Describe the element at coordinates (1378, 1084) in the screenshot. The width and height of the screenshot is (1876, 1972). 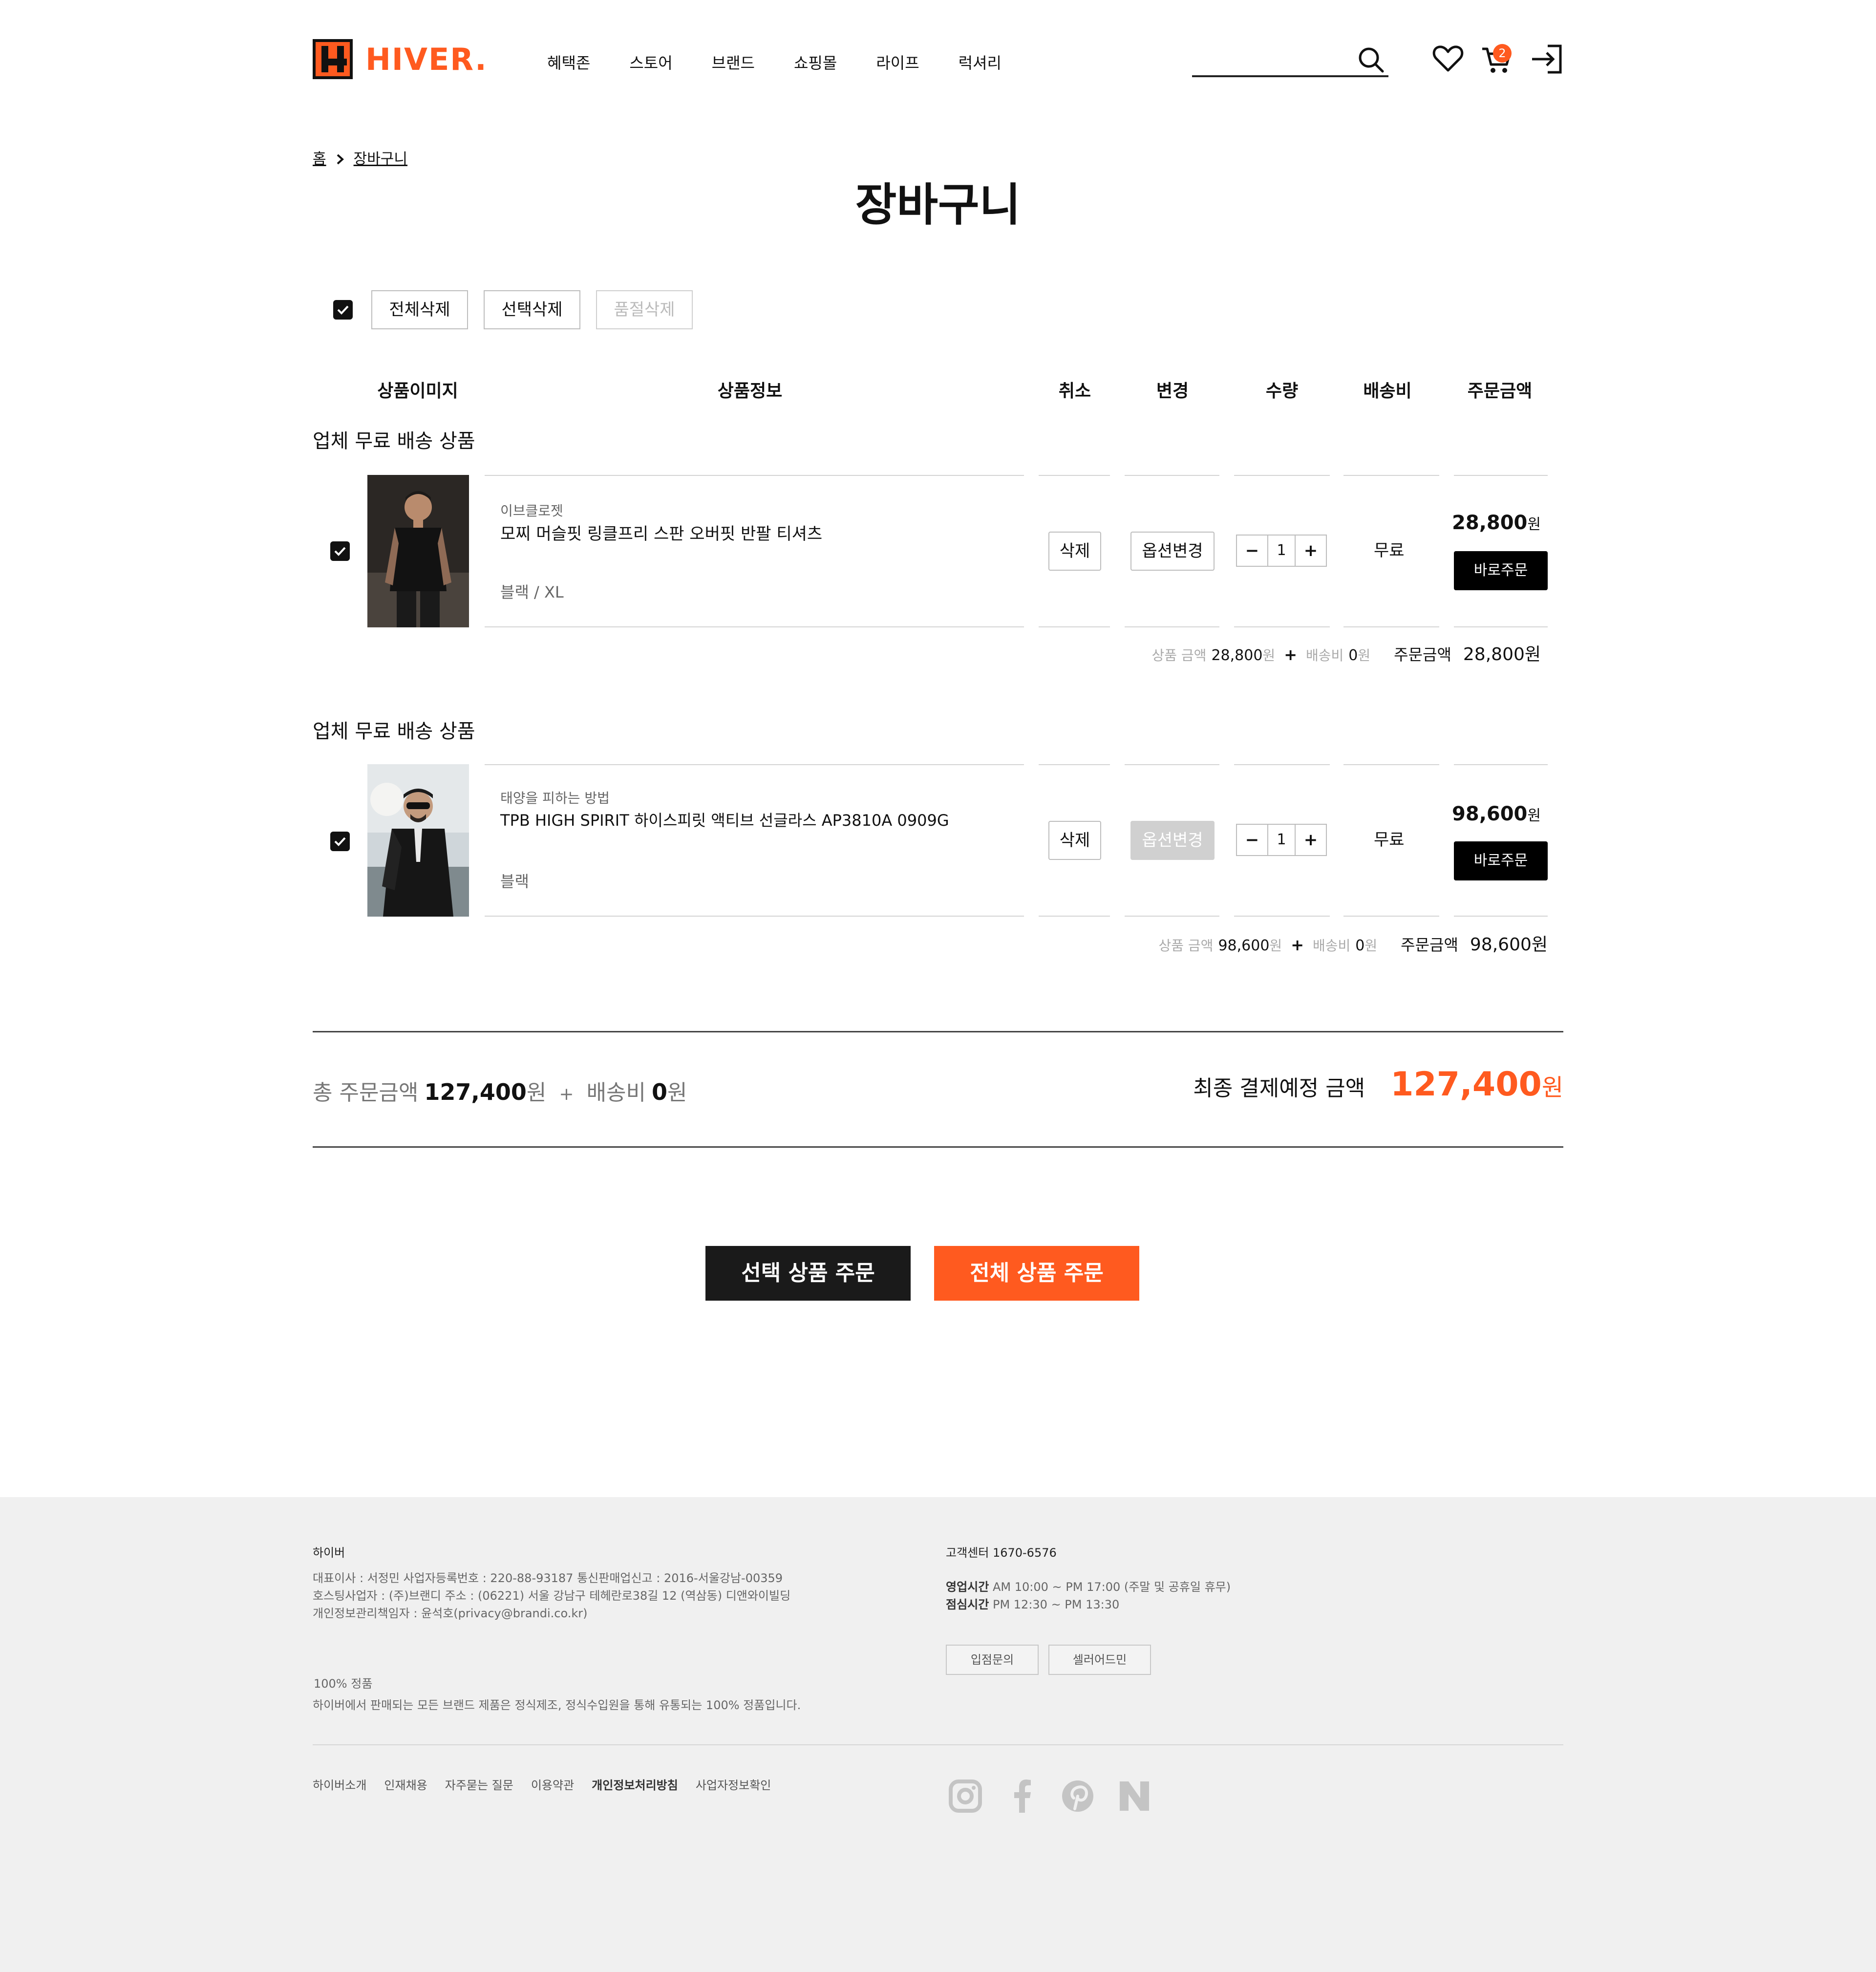
I see `final-payment: 최종 결제예정 금액 127,400 원` at that location.